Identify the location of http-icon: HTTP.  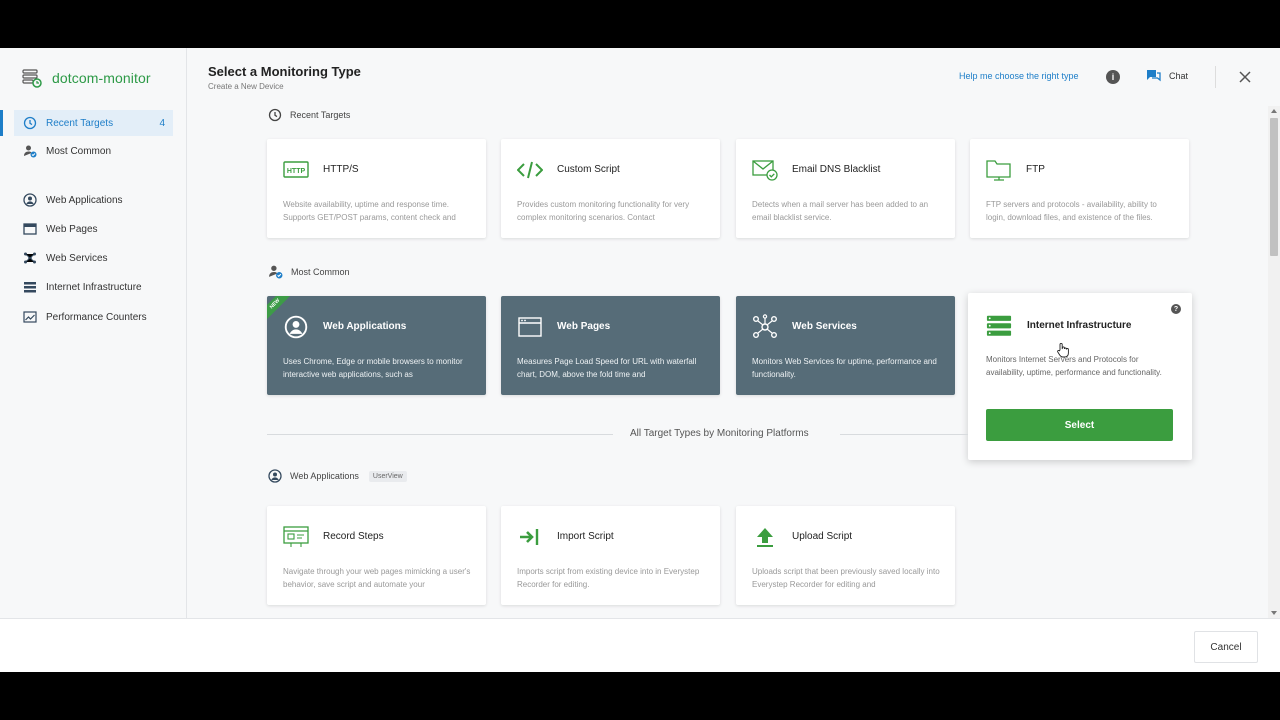
(296, 170).